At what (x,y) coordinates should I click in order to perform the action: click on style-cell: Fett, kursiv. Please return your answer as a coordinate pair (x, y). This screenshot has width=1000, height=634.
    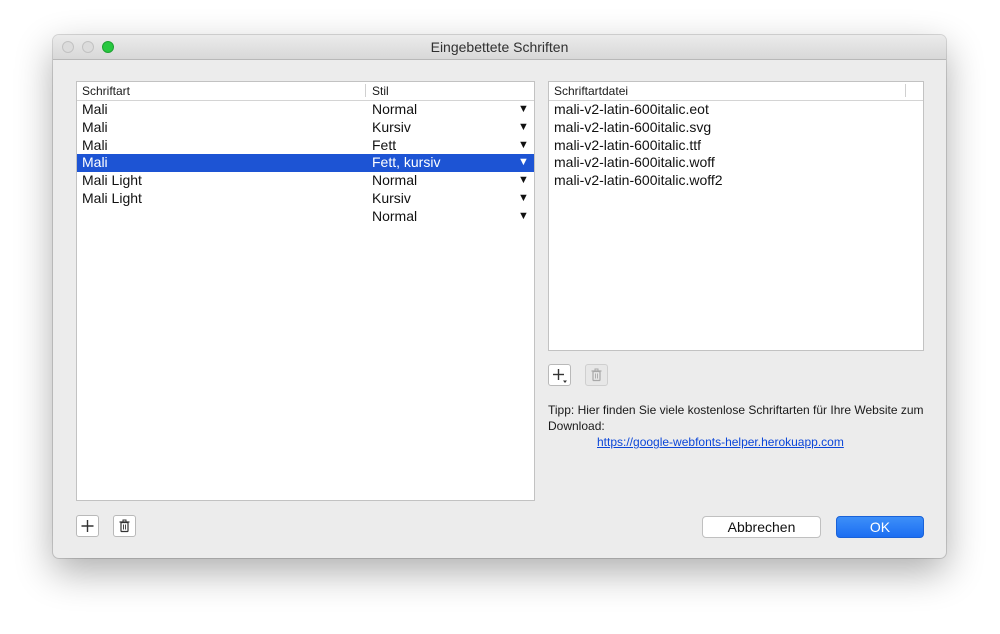
    Looking at the image, I should click on (406, 163).